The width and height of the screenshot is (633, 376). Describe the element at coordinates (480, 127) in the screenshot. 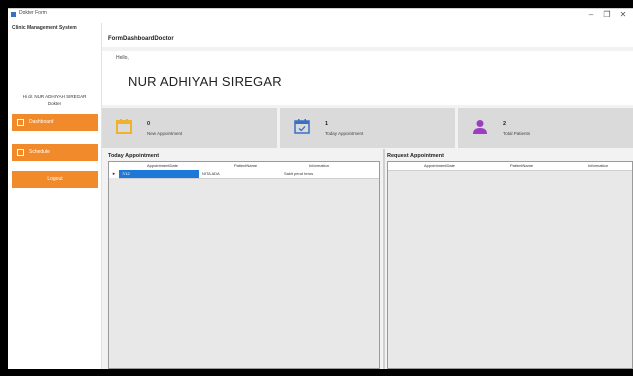

I see `user-icon` at that location.